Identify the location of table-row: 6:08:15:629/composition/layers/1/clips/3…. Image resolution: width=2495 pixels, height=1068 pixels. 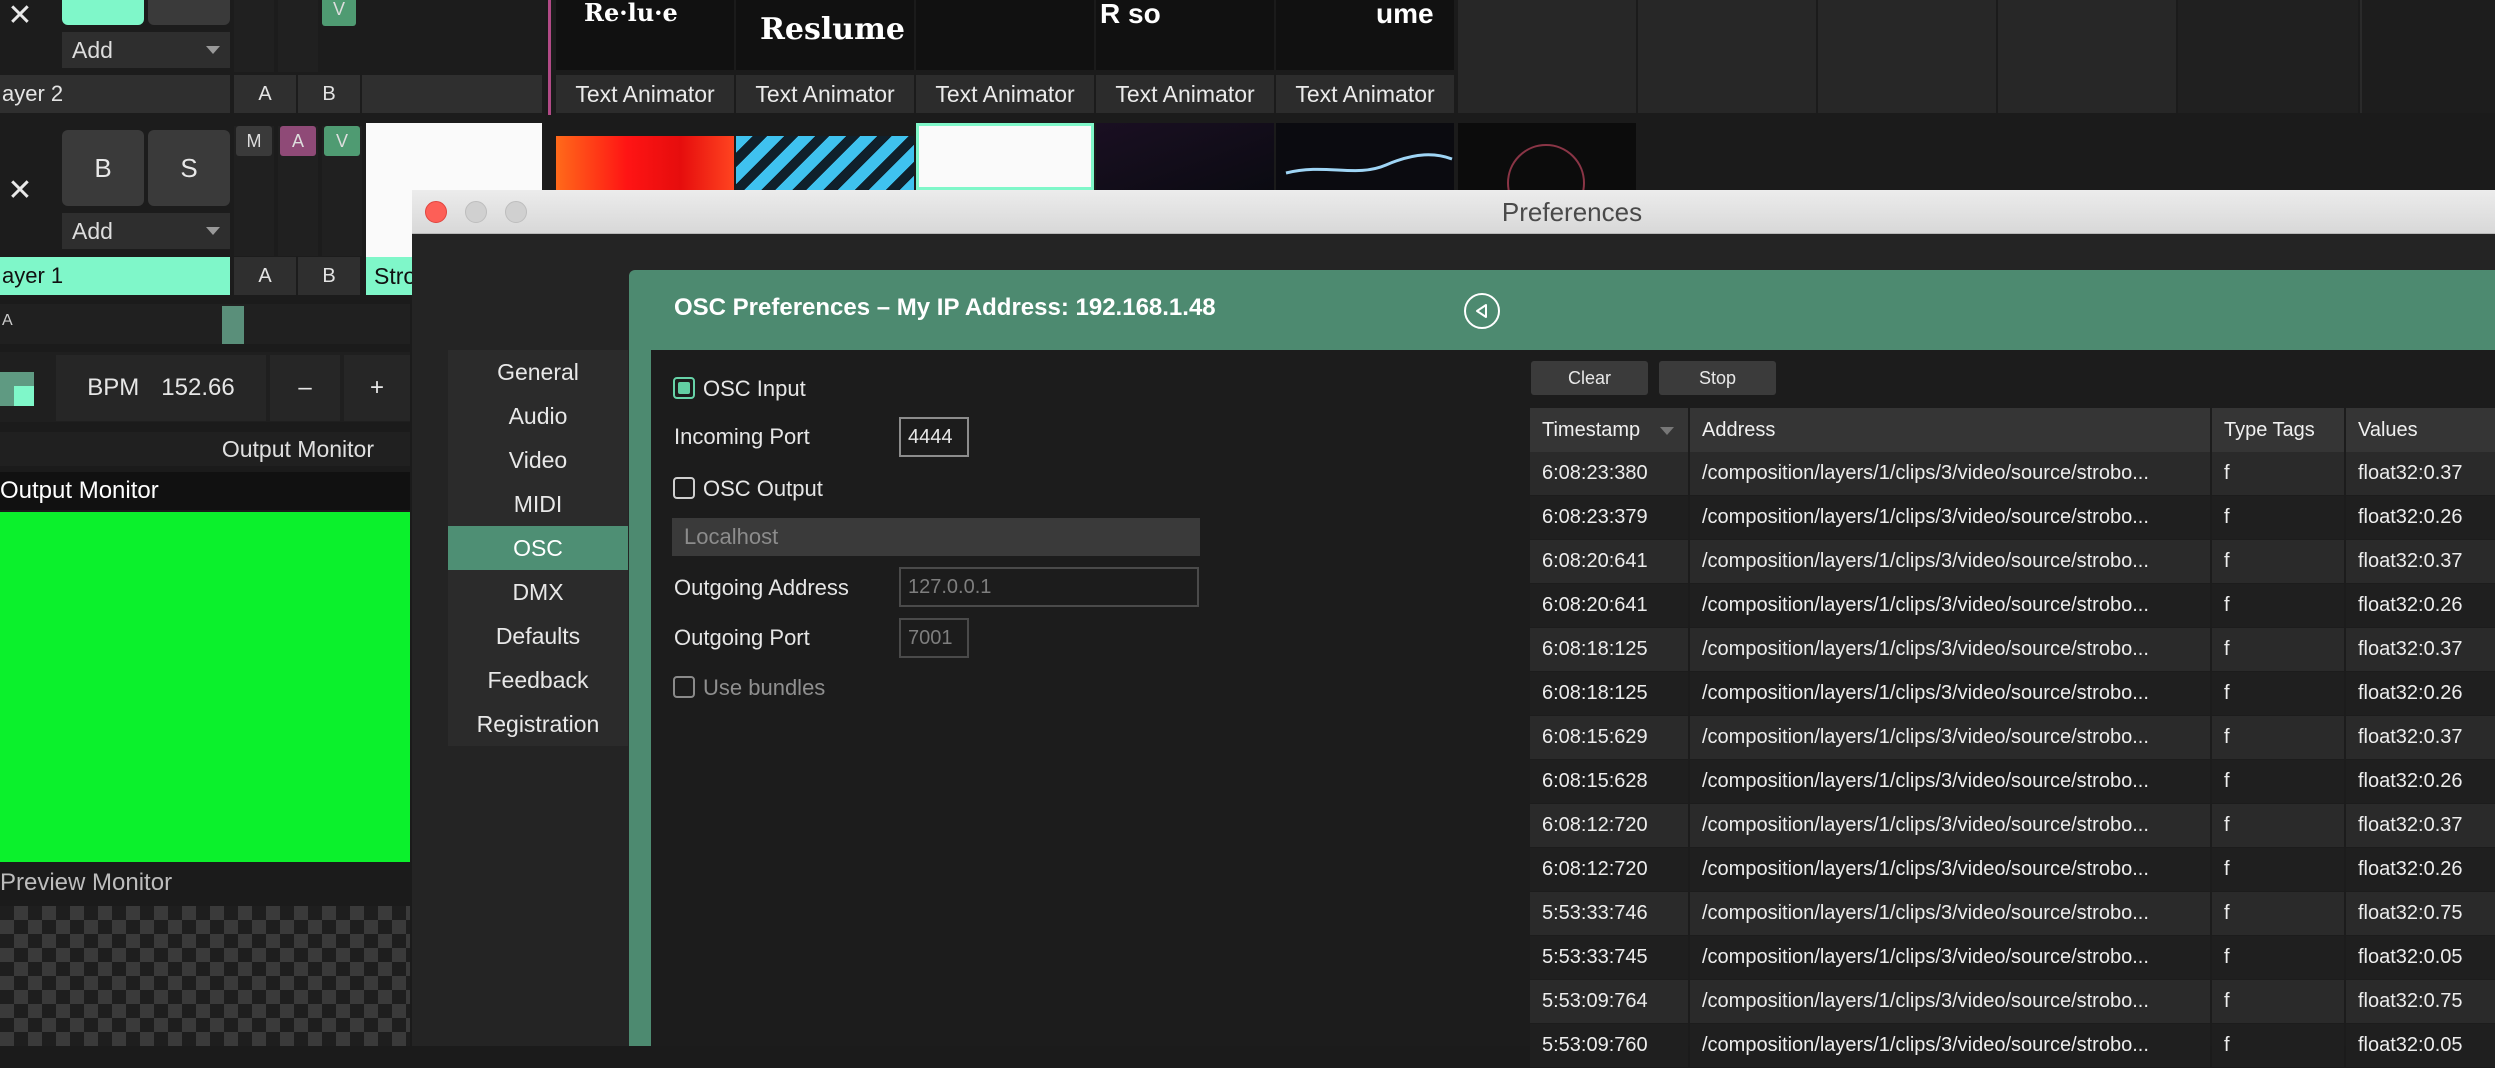
(2012, 738).